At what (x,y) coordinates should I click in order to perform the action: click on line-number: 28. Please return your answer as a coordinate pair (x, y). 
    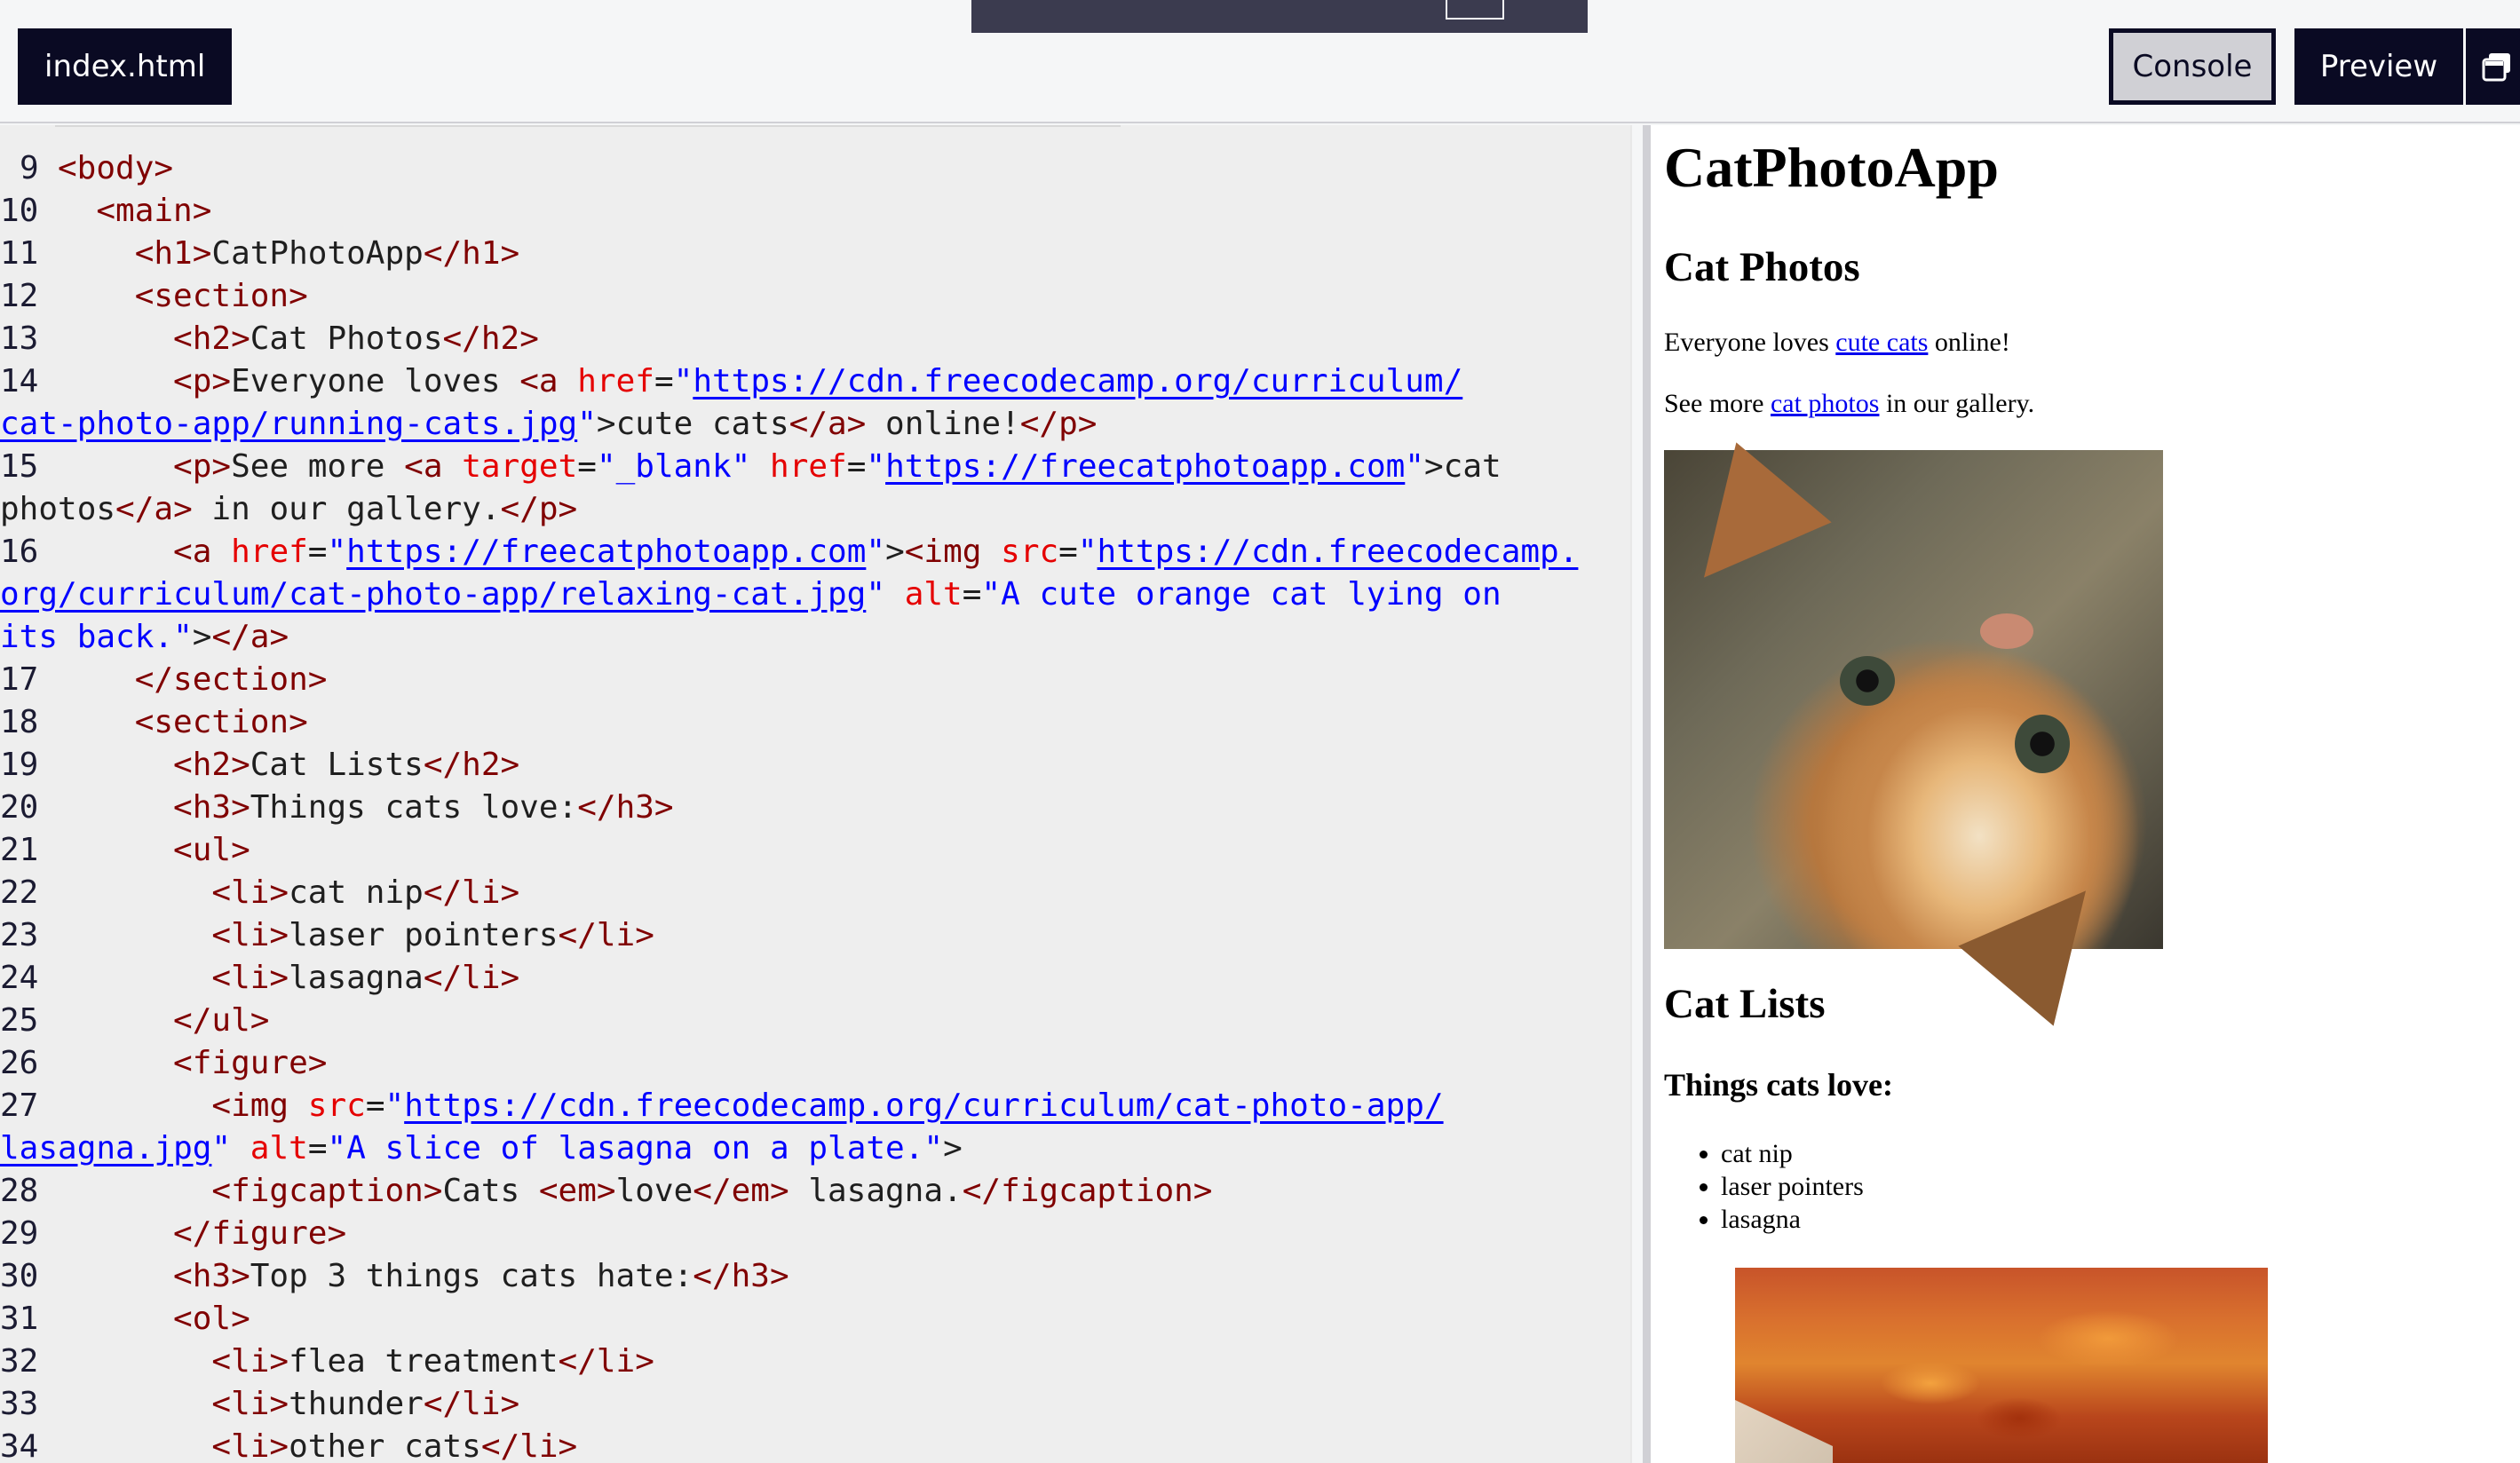
    Looking at the image, I should click on (19, 1191).